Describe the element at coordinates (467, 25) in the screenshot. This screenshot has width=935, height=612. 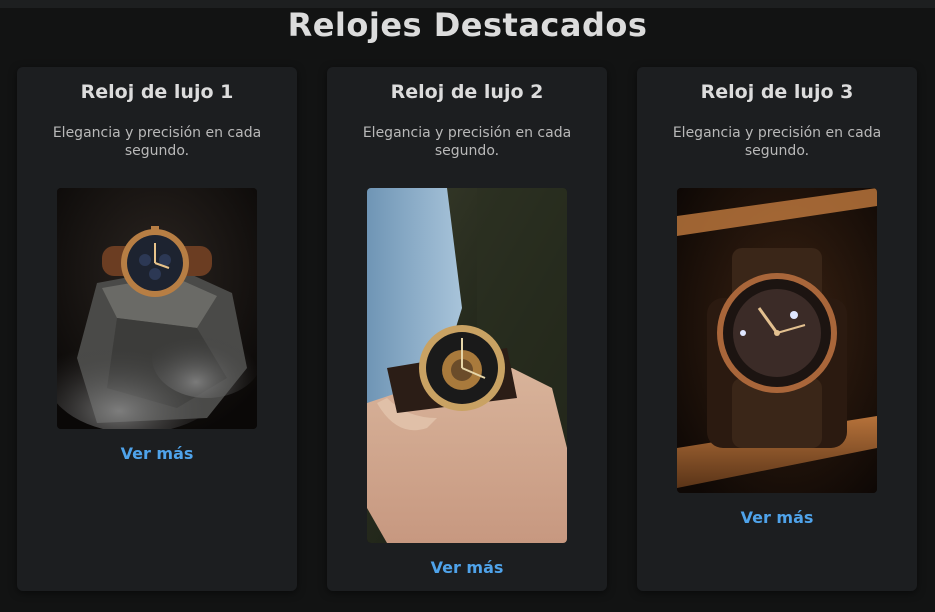
I see `page-title: Relojes Destacados` at that location.